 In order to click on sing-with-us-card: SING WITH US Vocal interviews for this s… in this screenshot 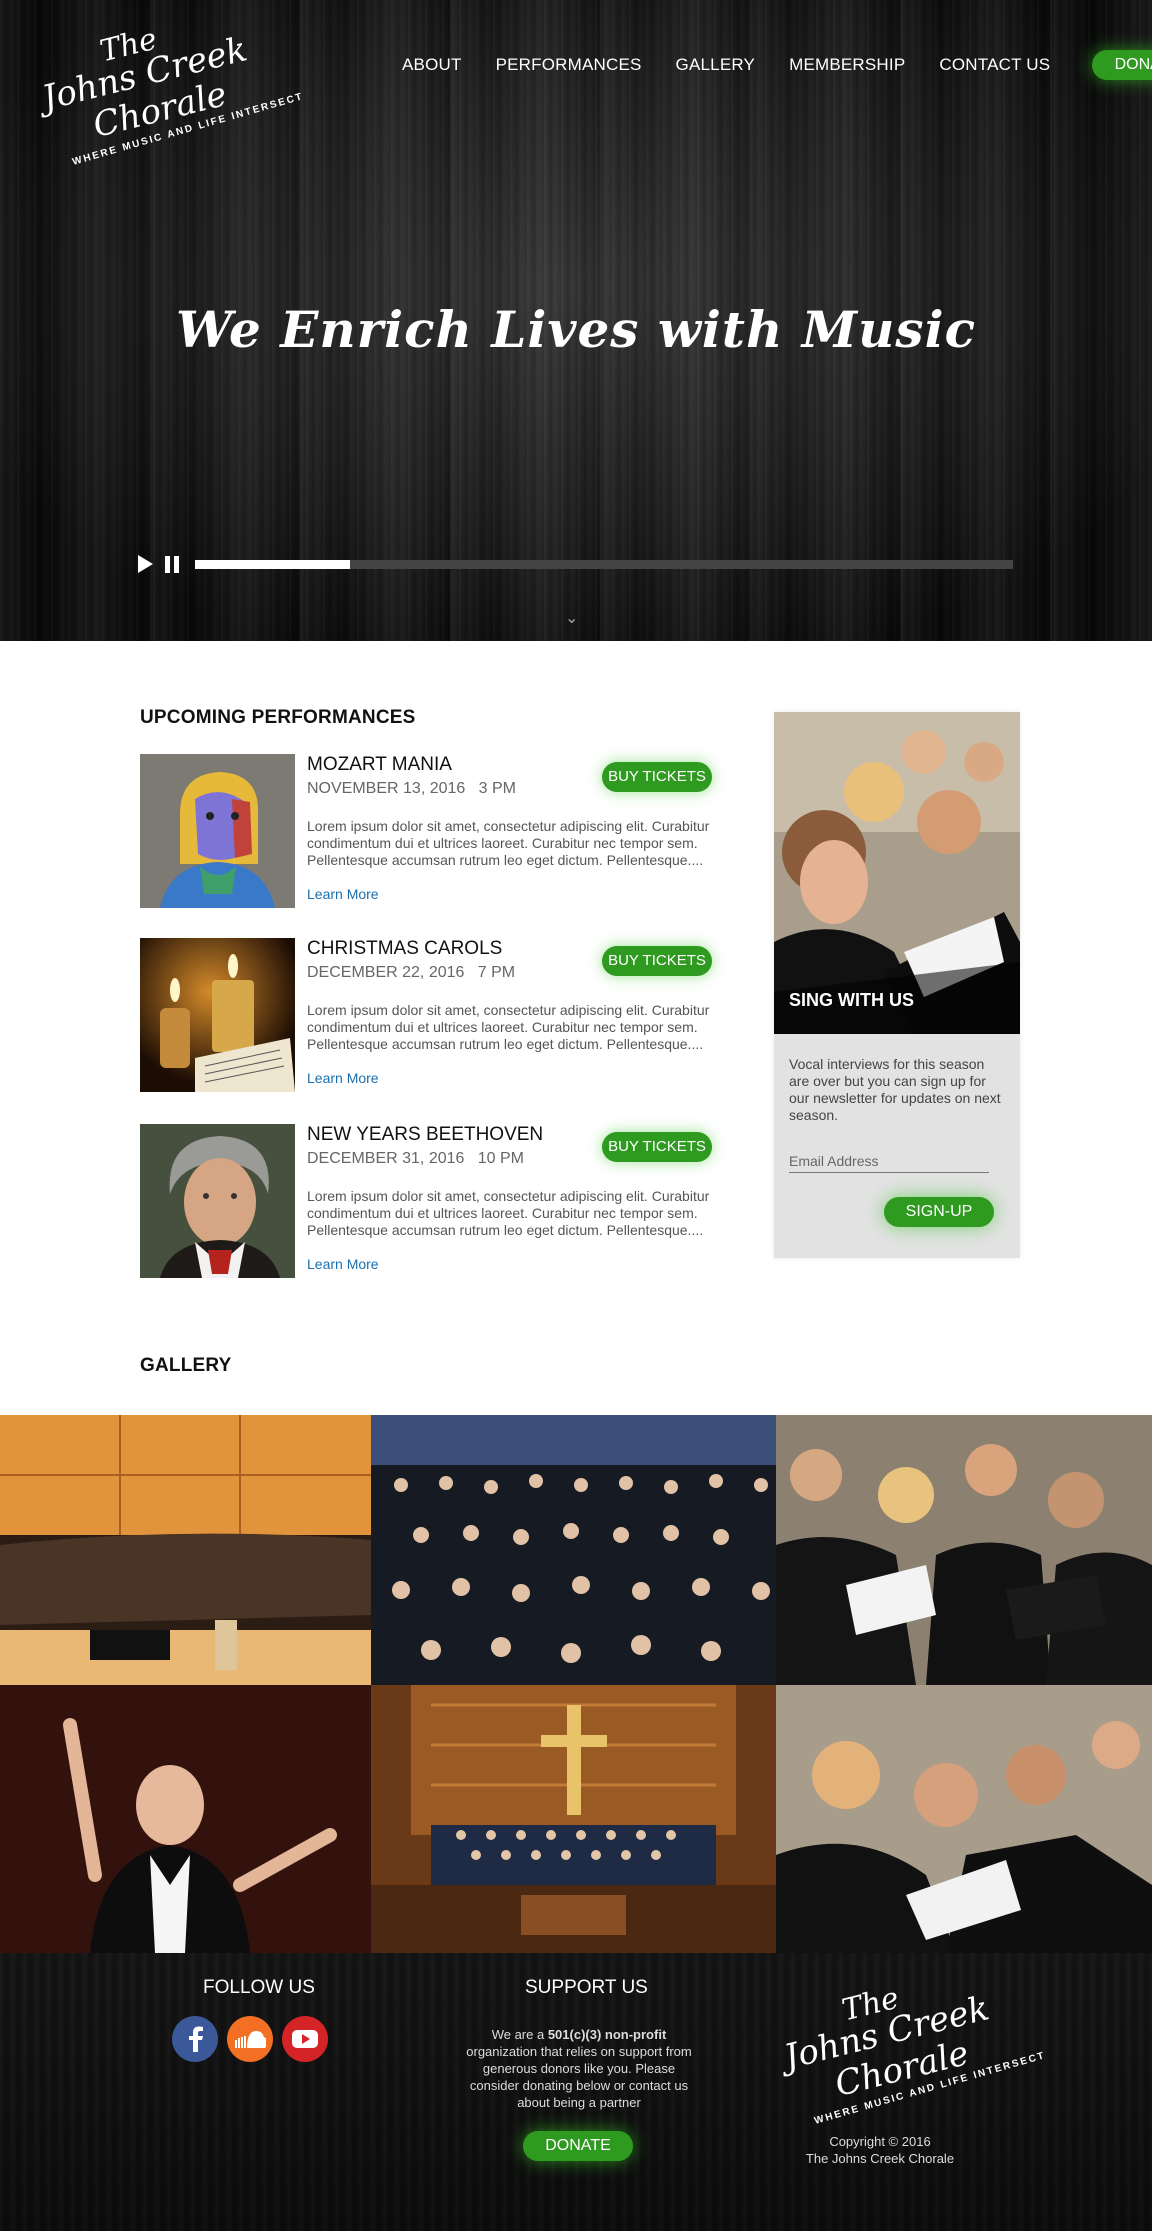, I will do `click(897, 985)`.